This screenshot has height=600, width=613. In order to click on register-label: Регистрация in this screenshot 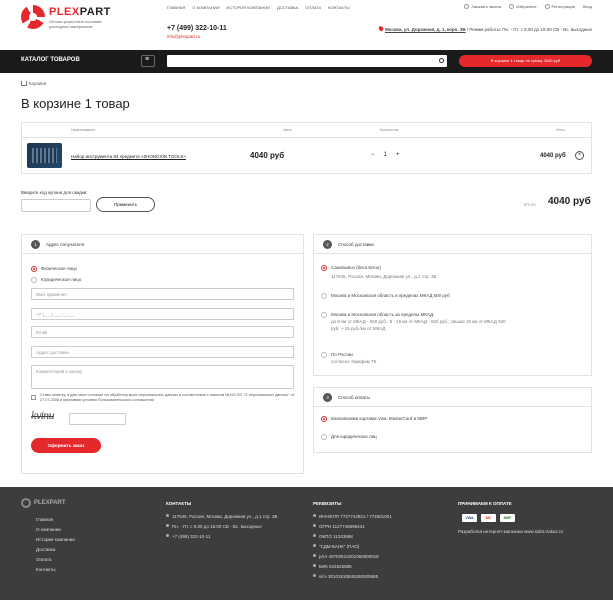, I will do `click(563, 6)`.